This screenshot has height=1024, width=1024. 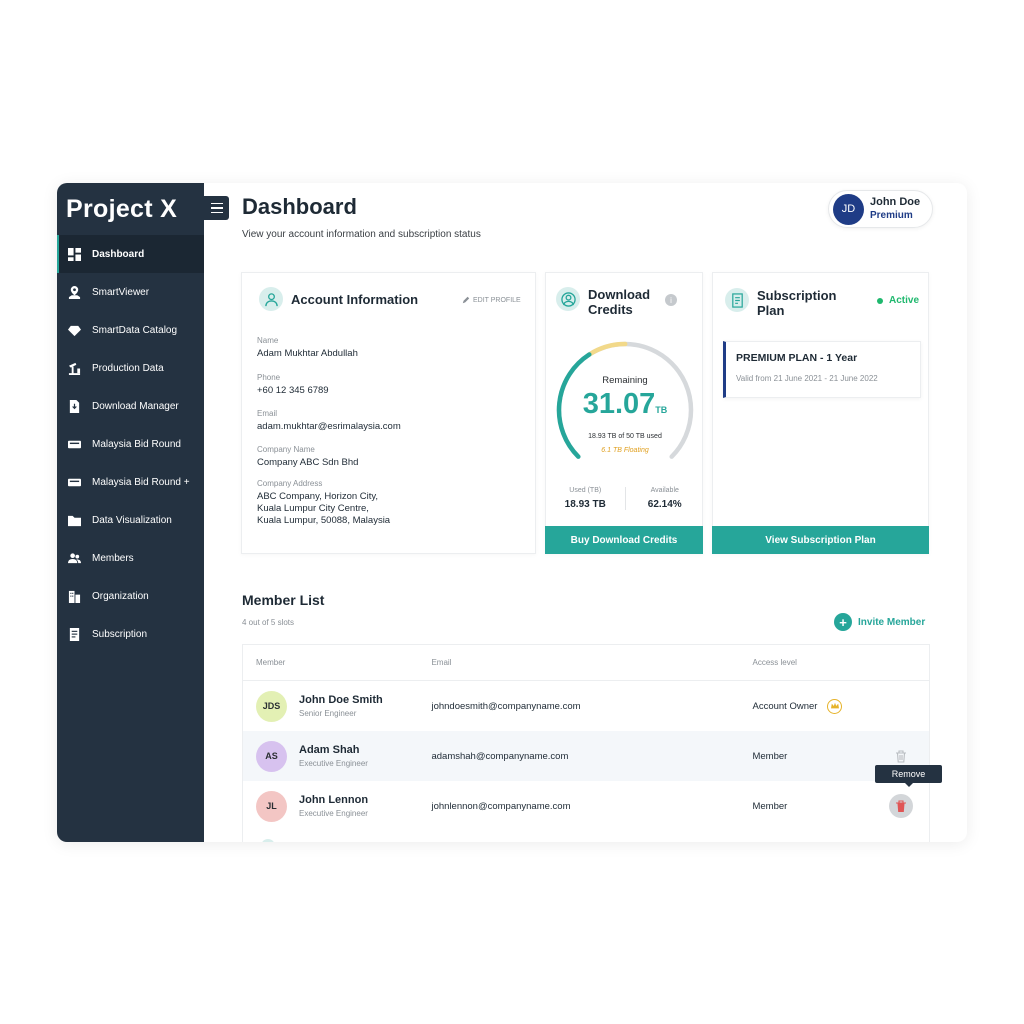 What do you see at coordinates (74, 596) in the screenshot?
I see `building-icon` at bounding box center [74, 596].